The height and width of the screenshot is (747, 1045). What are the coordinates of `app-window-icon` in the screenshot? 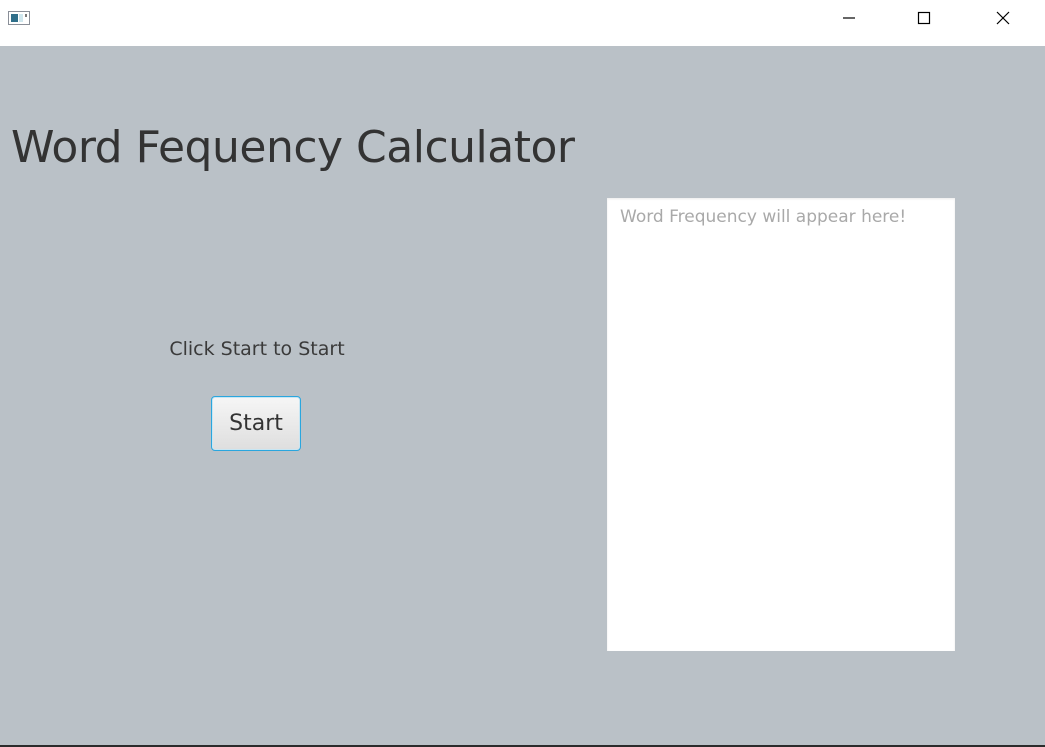 It's located at (19, 18).